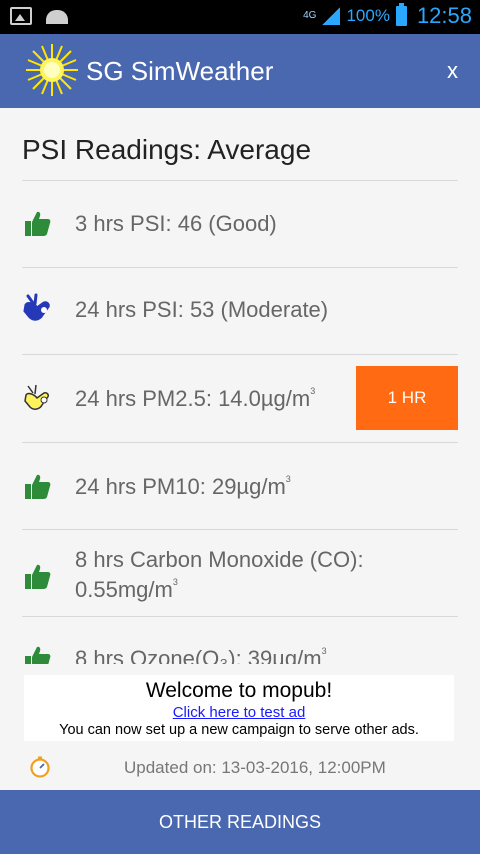  What do you see at coordinates (452, 71) in the screenshot?
I see `close-button: x` at bounding box center [452, 71].